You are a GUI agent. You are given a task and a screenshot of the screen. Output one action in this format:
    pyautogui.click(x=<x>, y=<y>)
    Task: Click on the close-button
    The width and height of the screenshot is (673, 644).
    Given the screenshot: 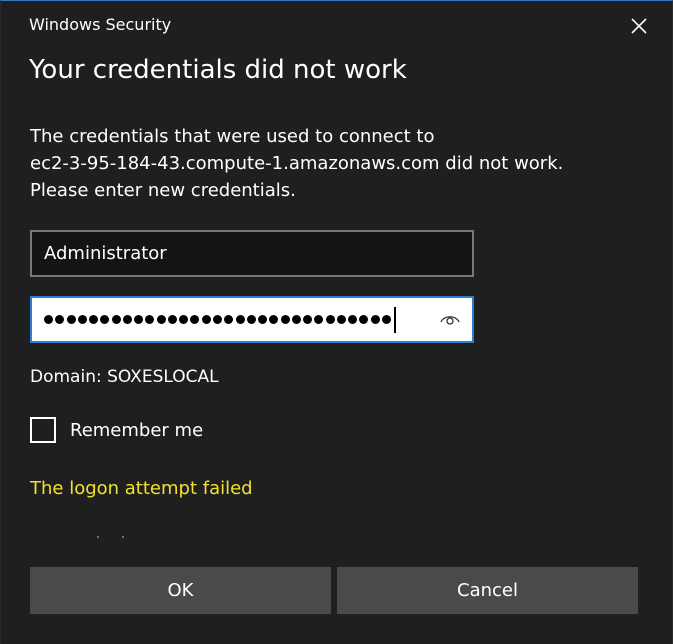 What is the action you would take?
    pyautogui.click(x=639, y=26)
    